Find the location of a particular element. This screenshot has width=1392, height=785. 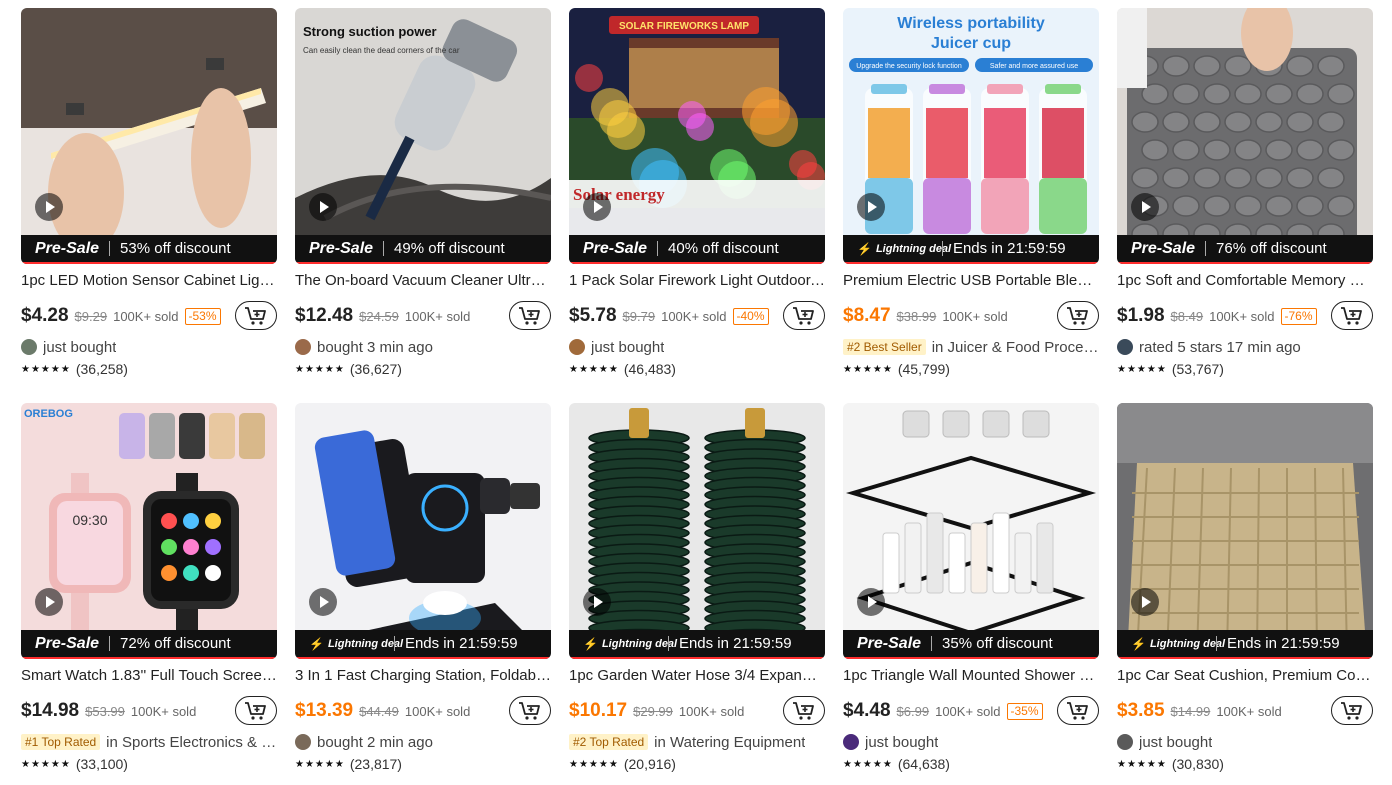

promo-banner: Pre-Sale 72% off discount is located at coordinates (149, 644).